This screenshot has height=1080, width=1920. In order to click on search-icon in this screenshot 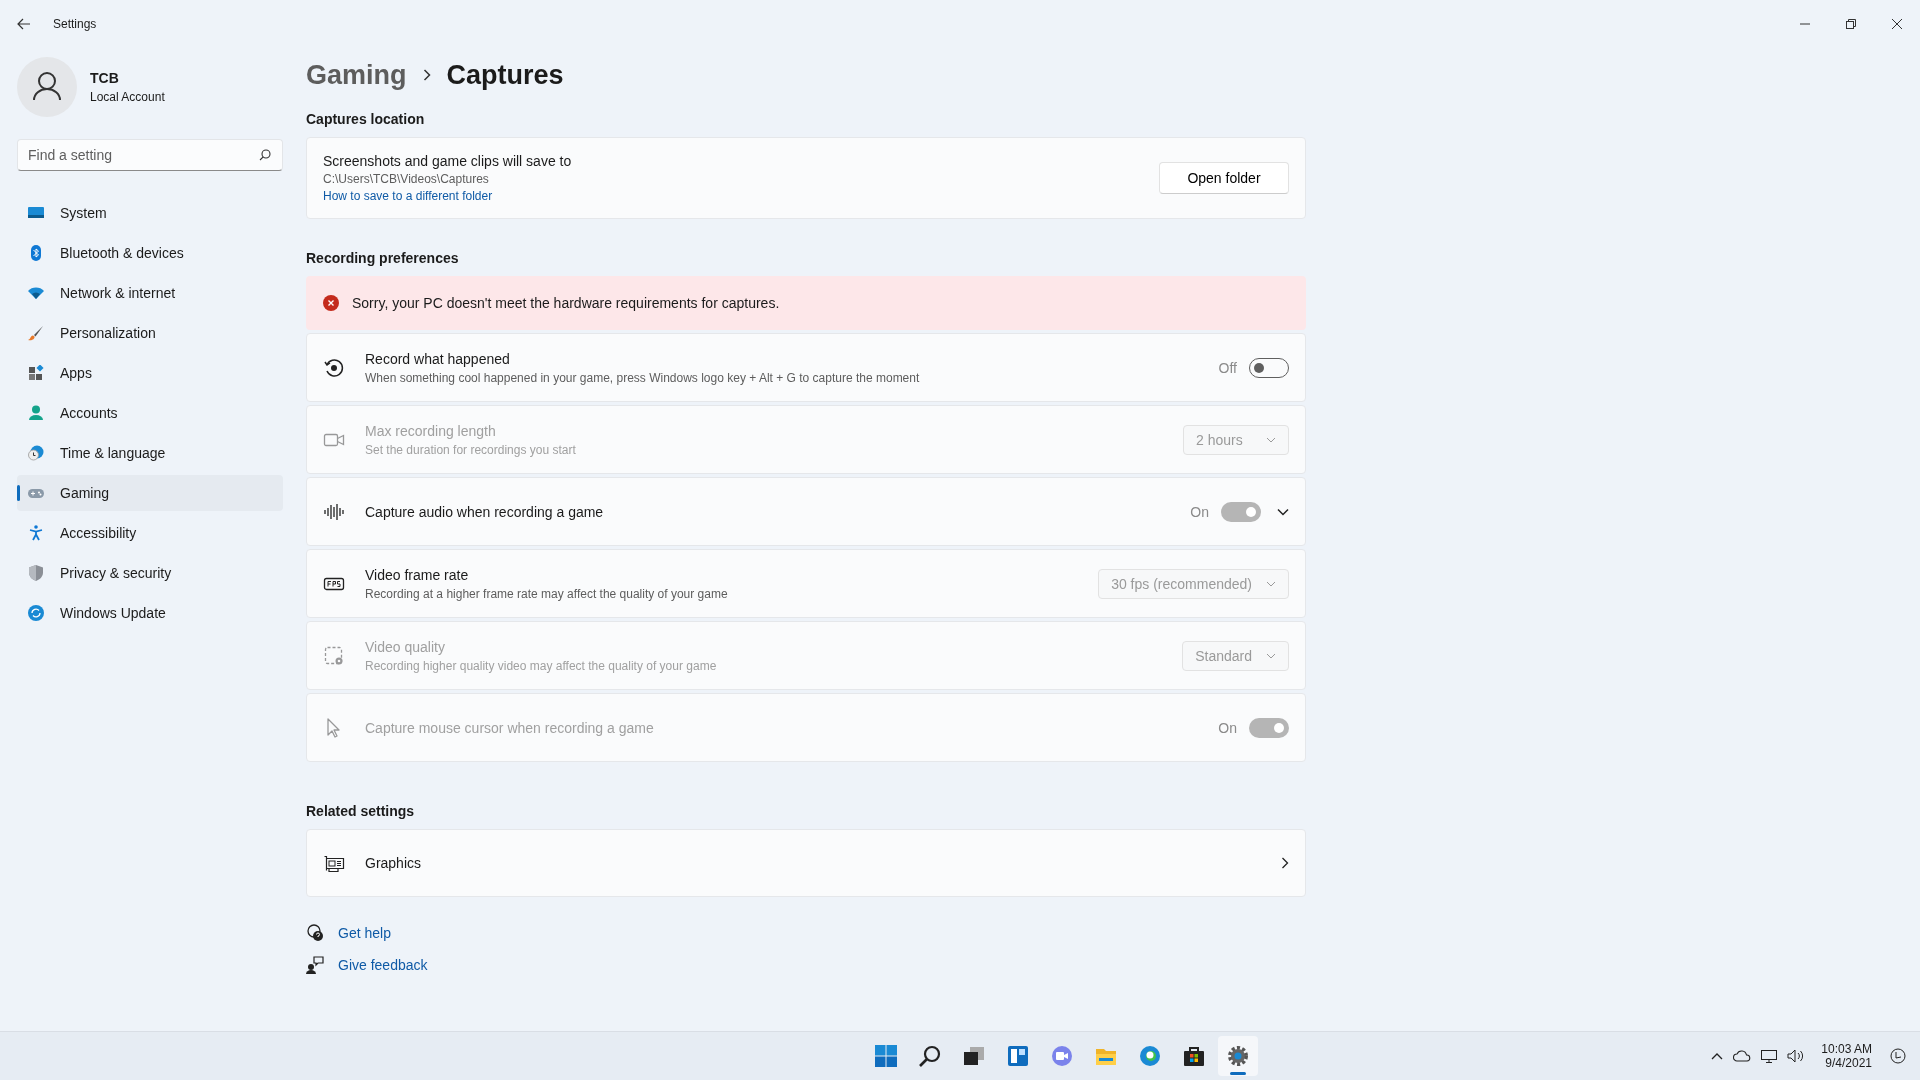, I will do `click(265, 155)`.